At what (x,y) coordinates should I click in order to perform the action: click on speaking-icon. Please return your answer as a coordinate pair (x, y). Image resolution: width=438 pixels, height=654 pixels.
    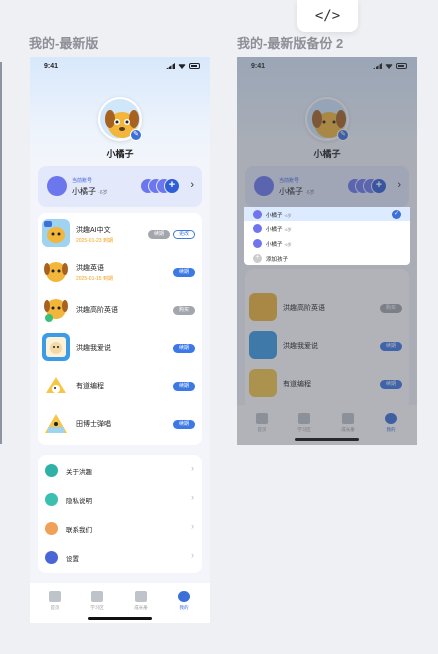
    Looking at the image, I should click on (56, 347).